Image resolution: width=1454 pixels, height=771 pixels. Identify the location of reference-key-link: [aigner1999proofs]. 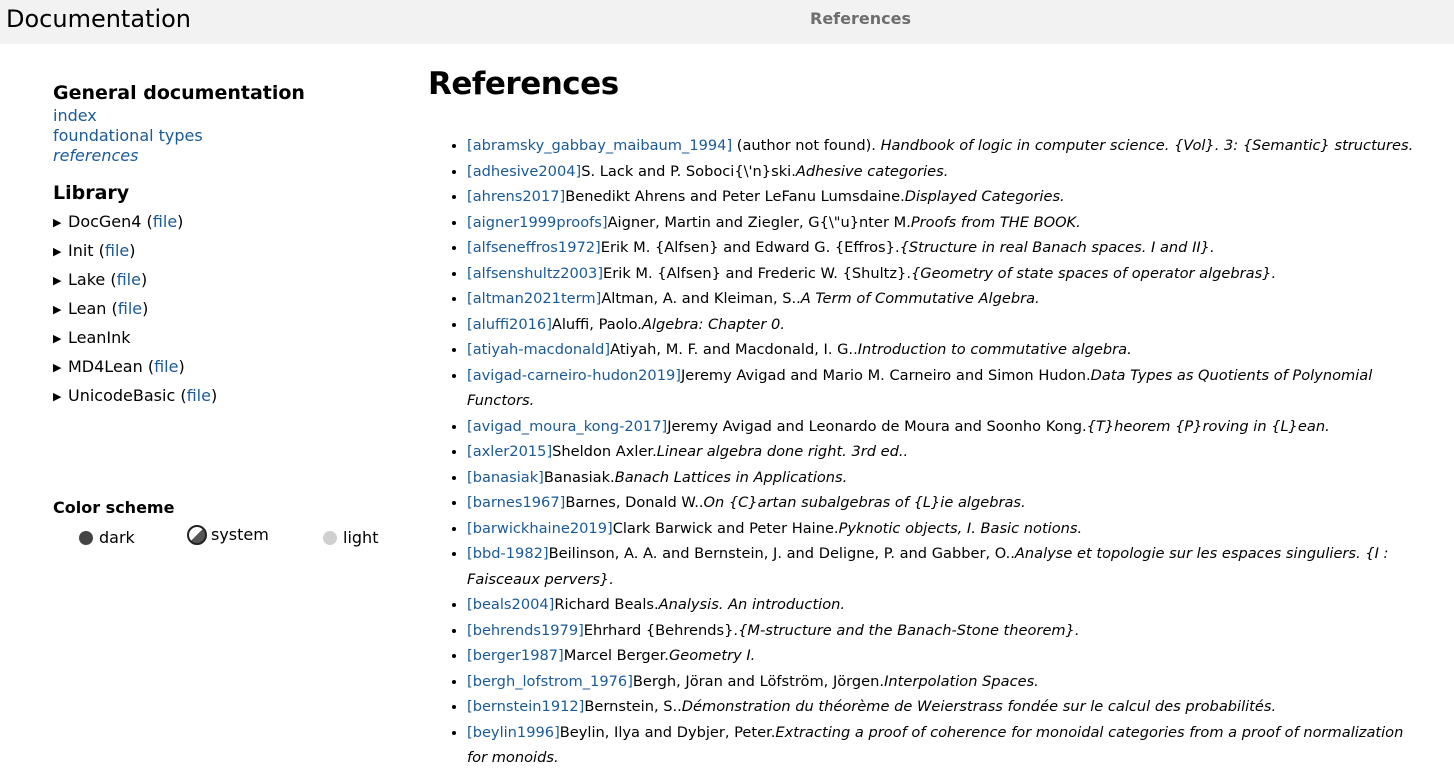
(537, 222).